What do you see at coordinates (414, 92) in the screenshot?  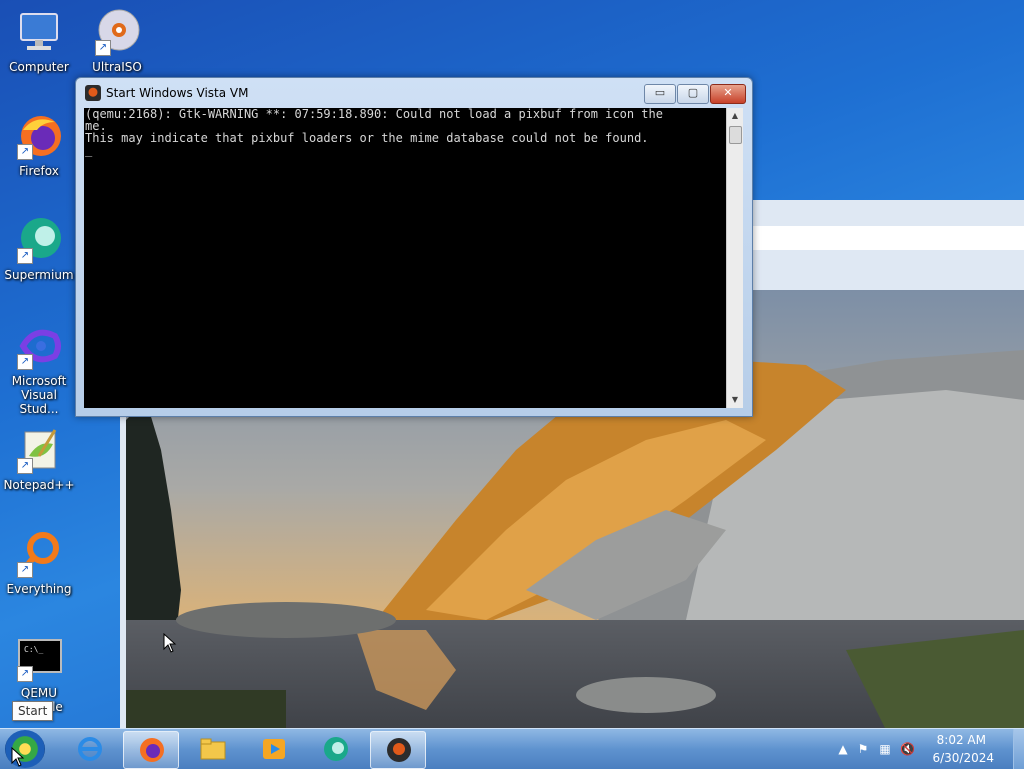 I see `title-bar: Start Windows Vista VM ▭ ▢ ✕` at bounding box center [414, 92].